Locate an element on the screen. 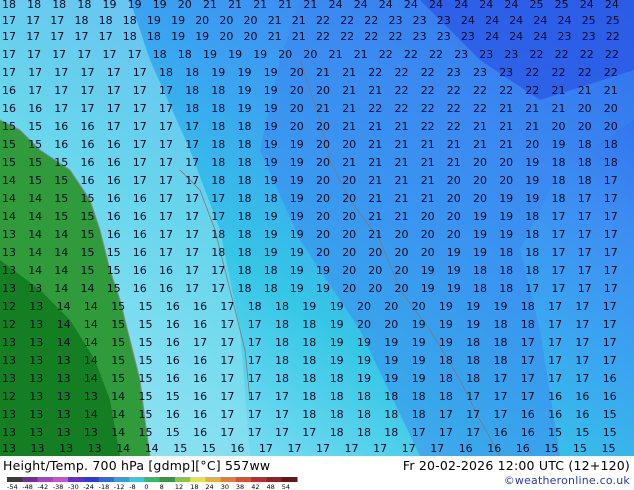  colorbar-tick: -24 is located at coordinates (88, 486).